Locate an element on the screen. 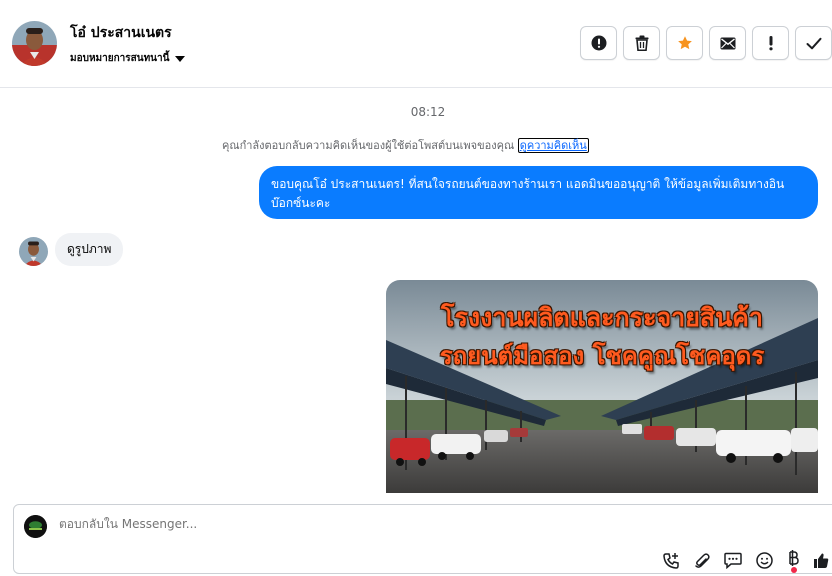 The height and width of the screenshot is (576, 832). star-button is located at coordinates (684, 43).